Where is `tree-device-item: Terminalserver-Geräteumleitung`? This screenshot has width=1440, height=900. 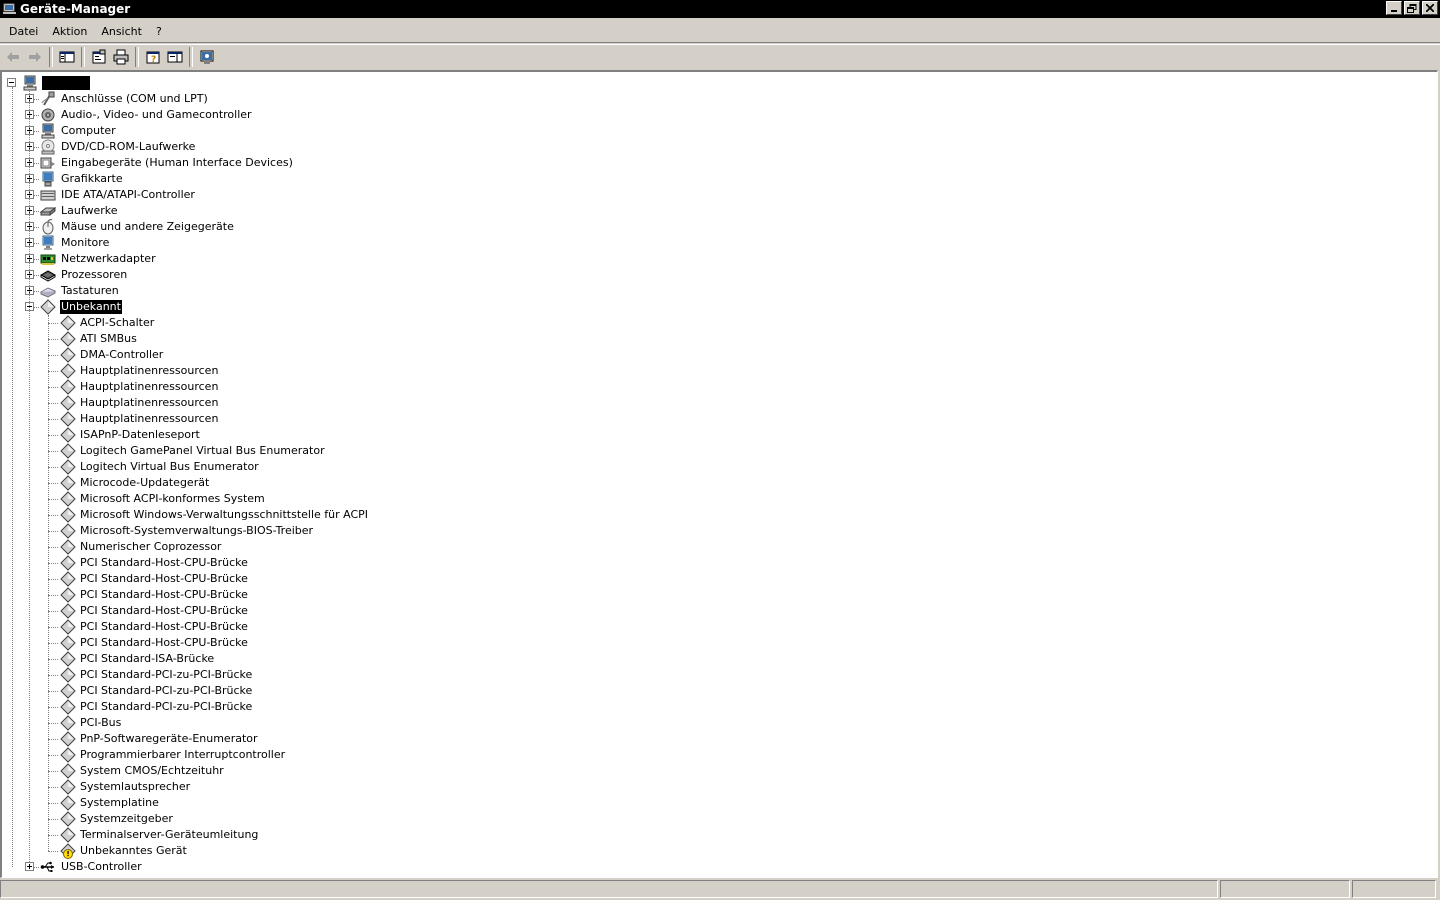 tree-device-item: Terminalserver-Geräteumleitung is located at coordinates (169, 835).